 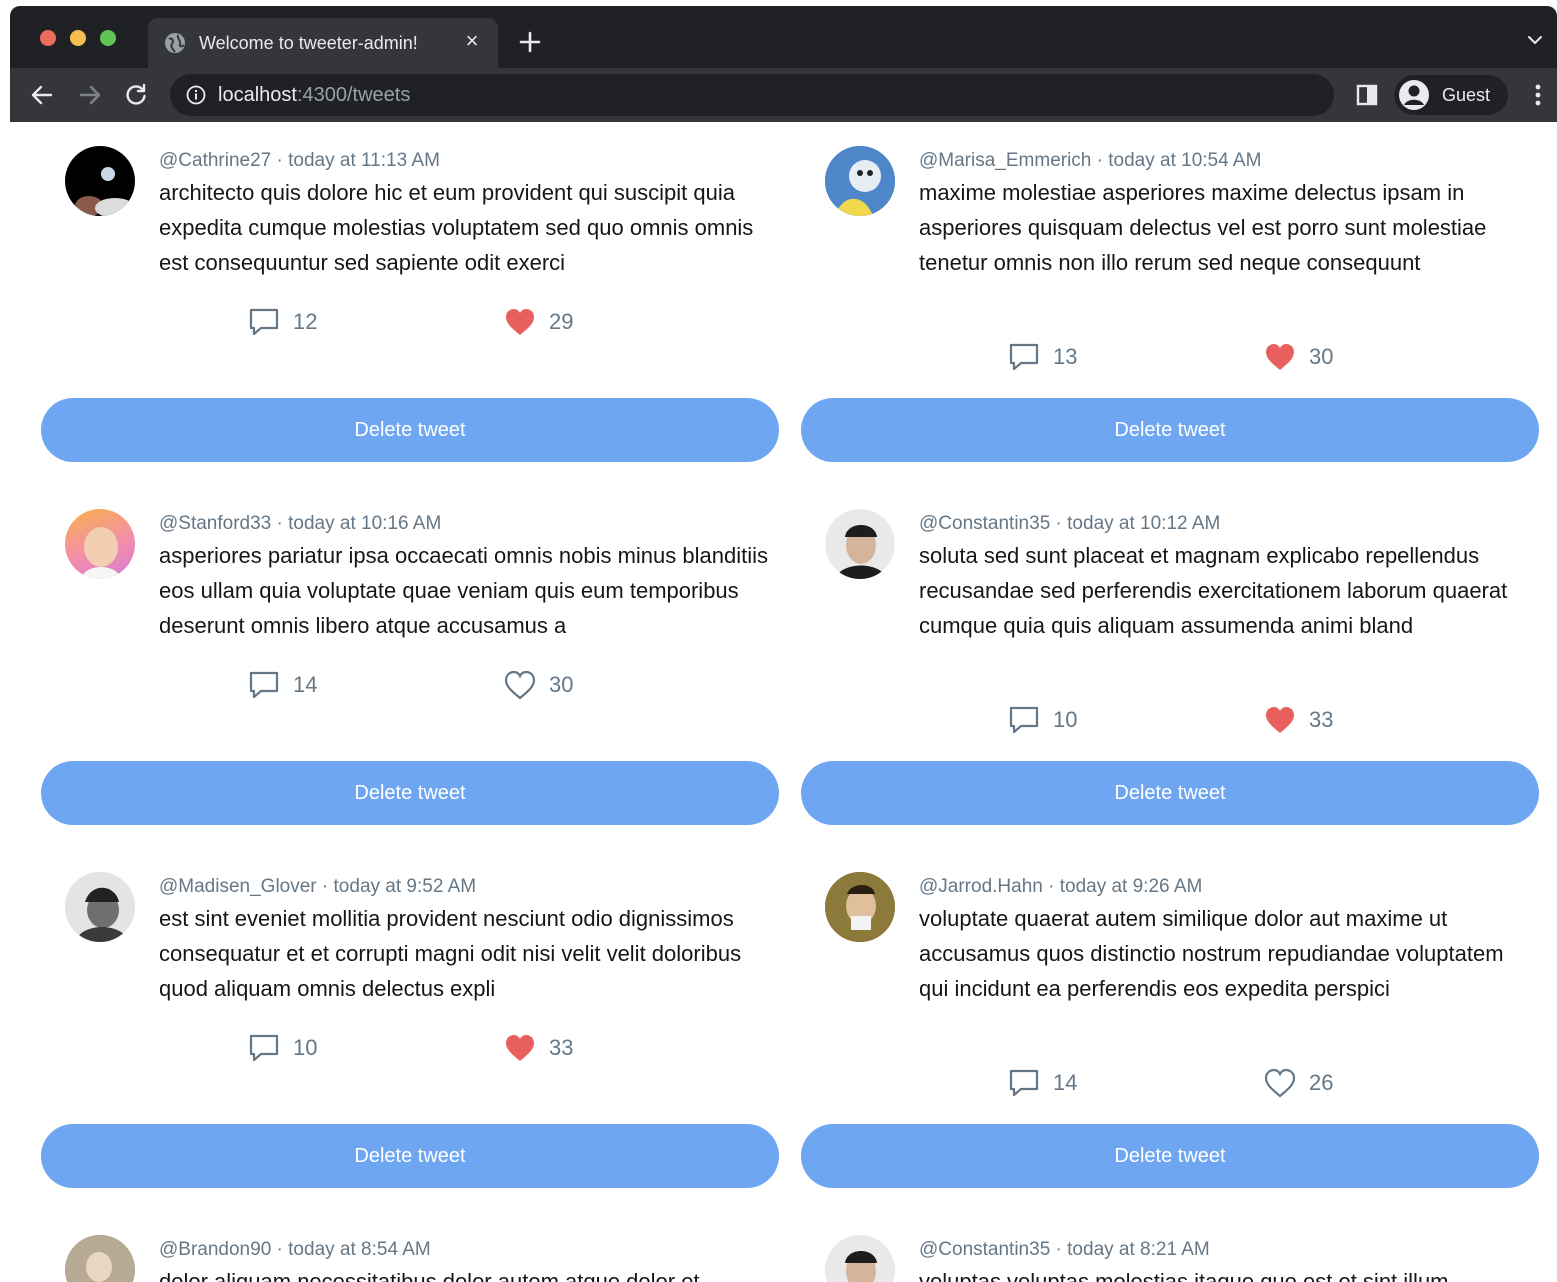 What do you see at coordinates (1065, 356) in the screenshot?
I see `reply-count: 13` at bounding box center [1065, 356].